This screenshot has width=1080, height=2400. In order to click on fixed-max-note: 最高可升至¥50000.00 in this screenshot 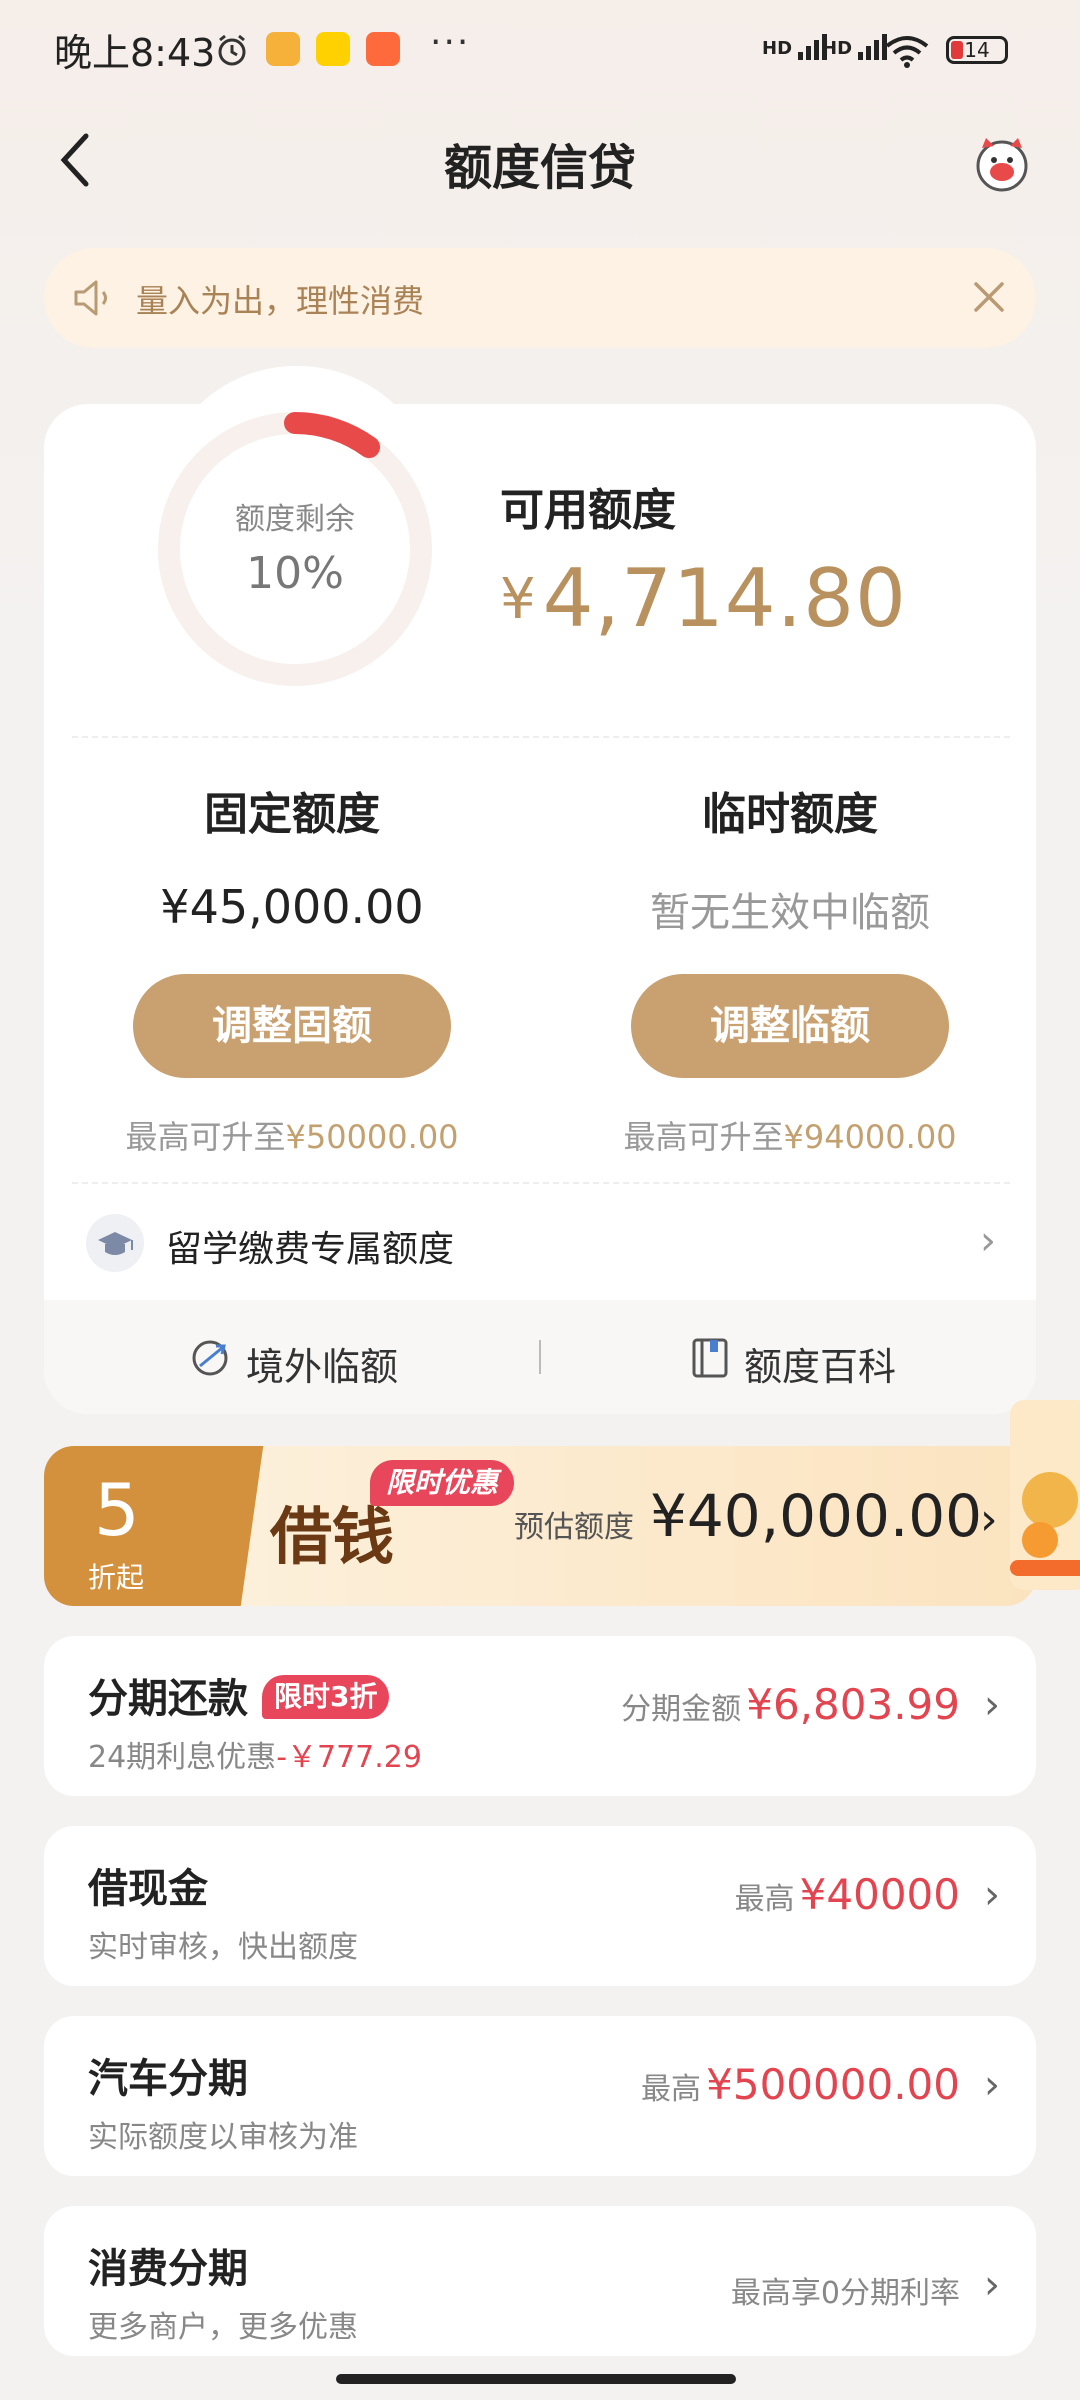, I will do `click(292, 1137)`.